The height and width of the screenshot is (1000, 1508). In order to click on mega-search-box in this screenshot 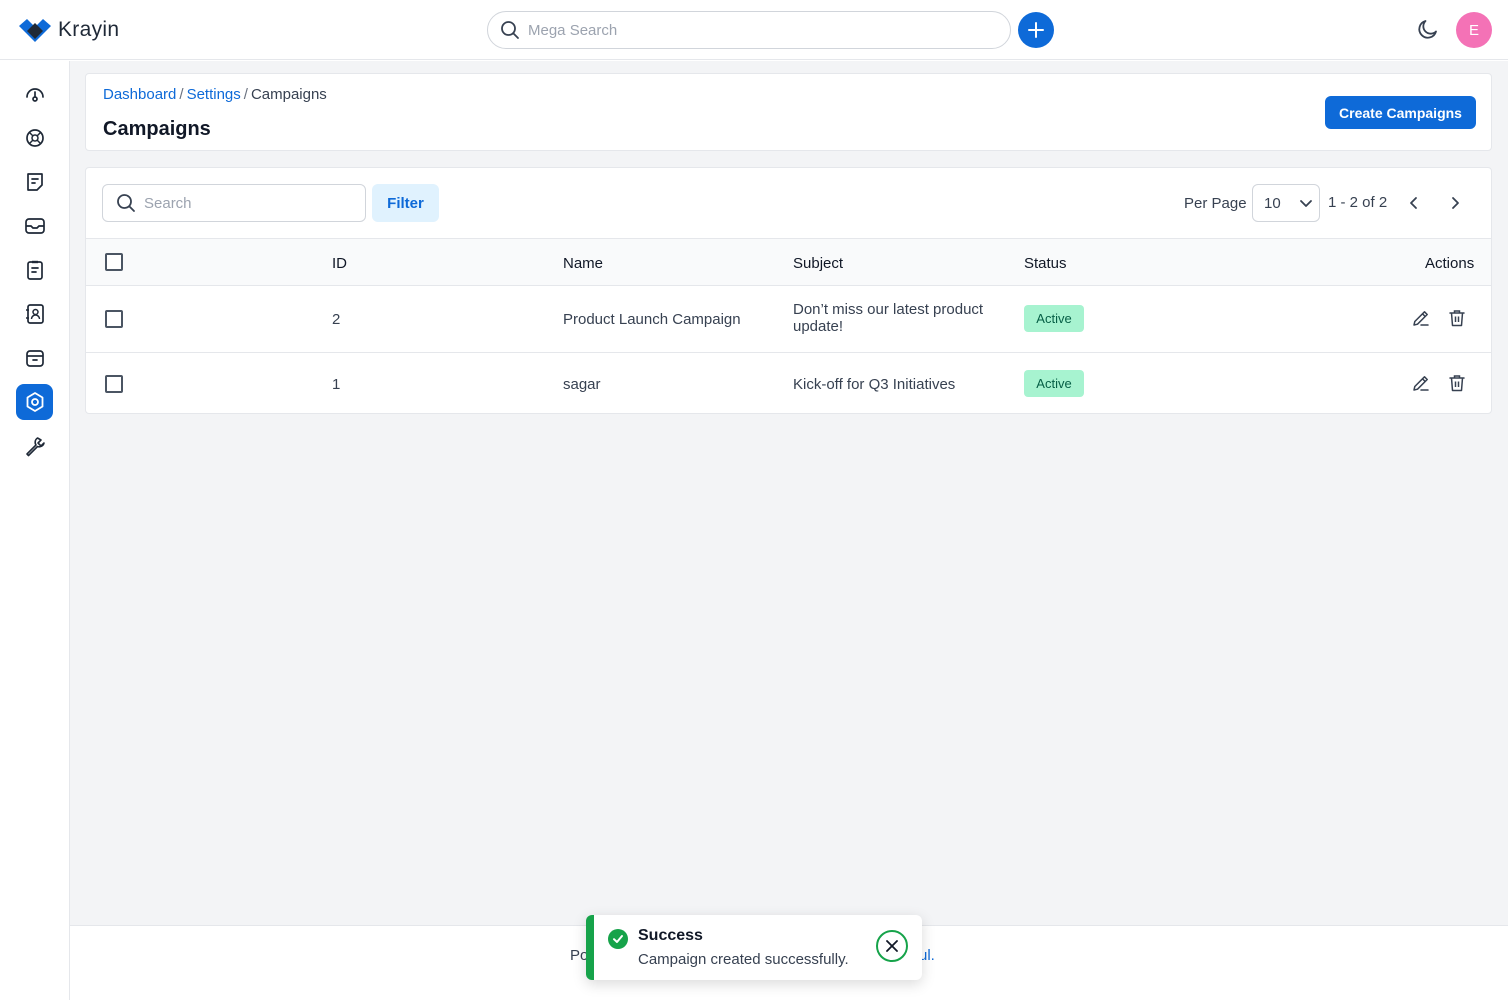, I will do `click(749, 30)`.